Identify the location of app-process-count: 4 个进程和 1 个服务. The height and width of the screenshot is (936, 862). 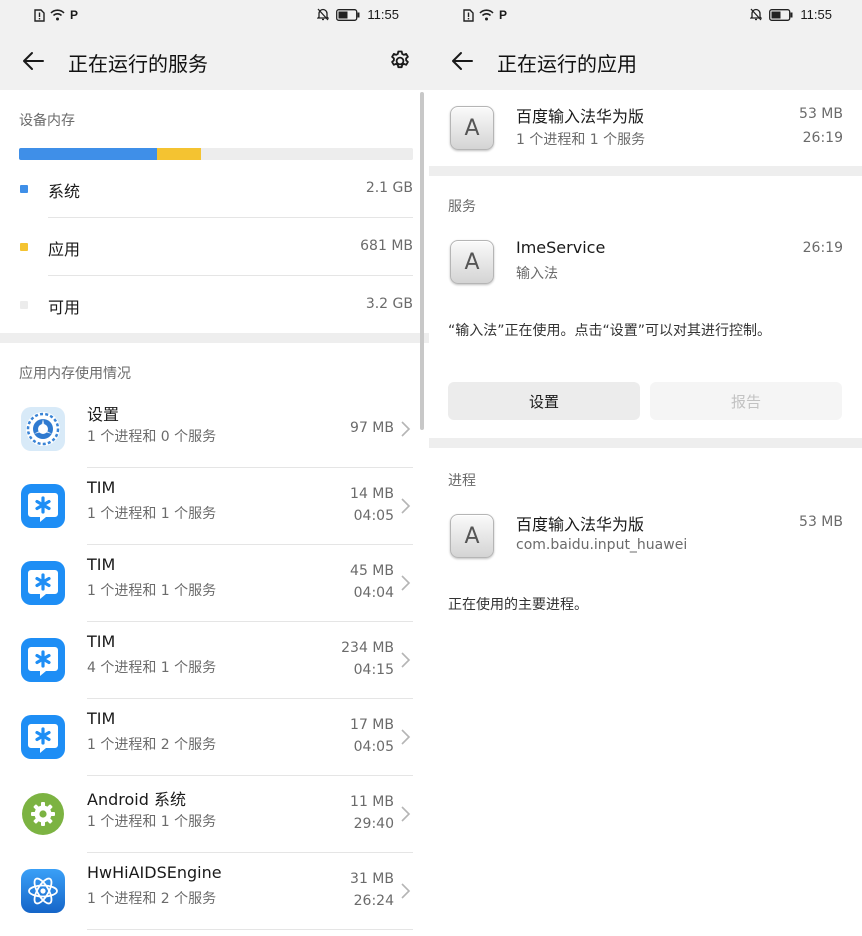
(152, 668).